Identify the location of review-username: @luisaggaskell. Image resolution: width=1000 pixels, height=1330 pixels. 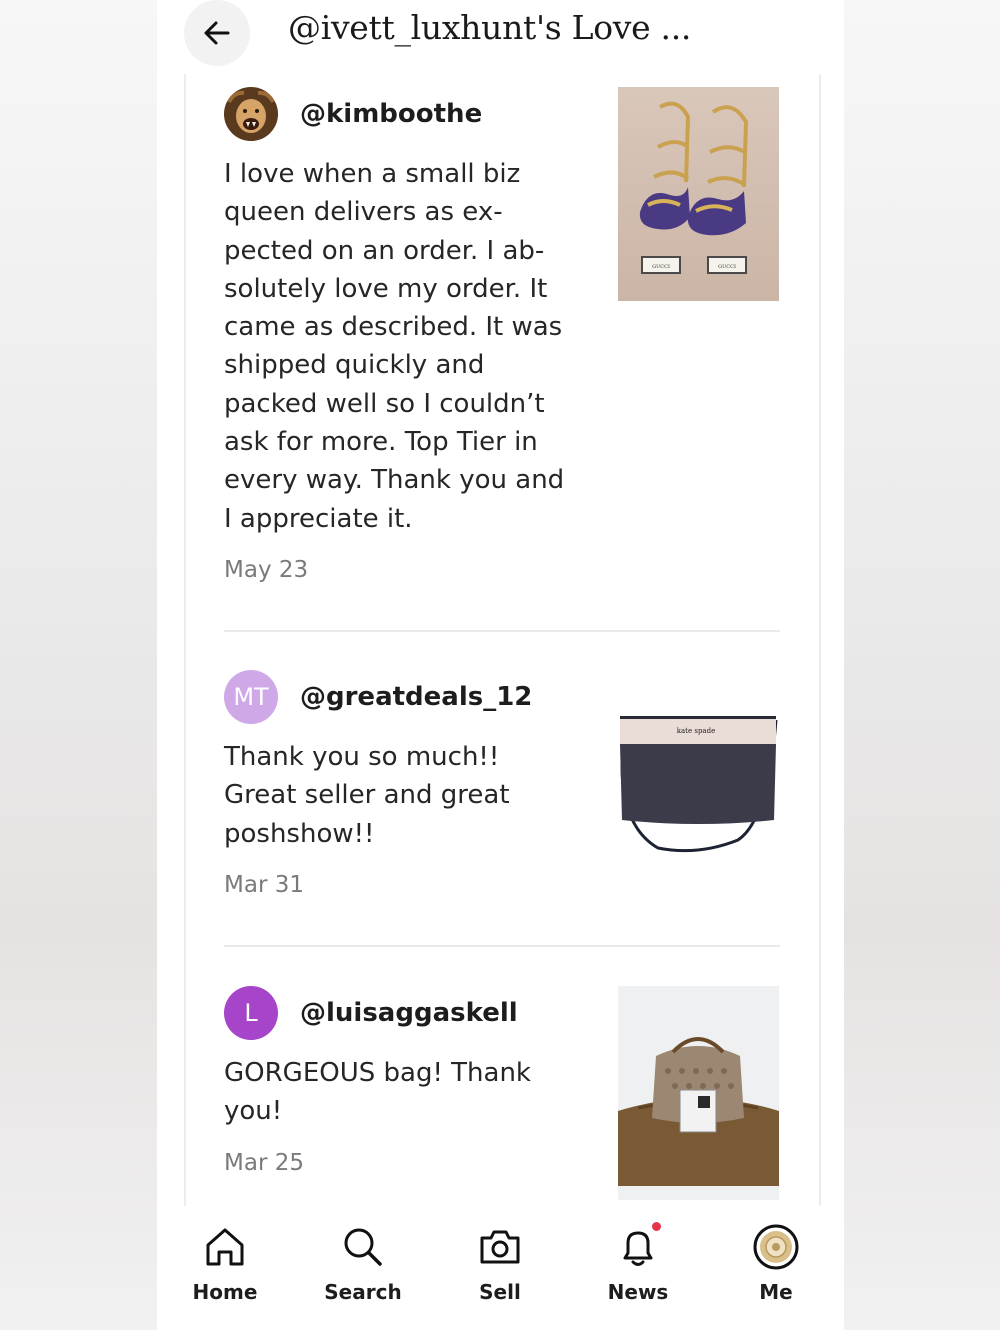
(409, 1013).